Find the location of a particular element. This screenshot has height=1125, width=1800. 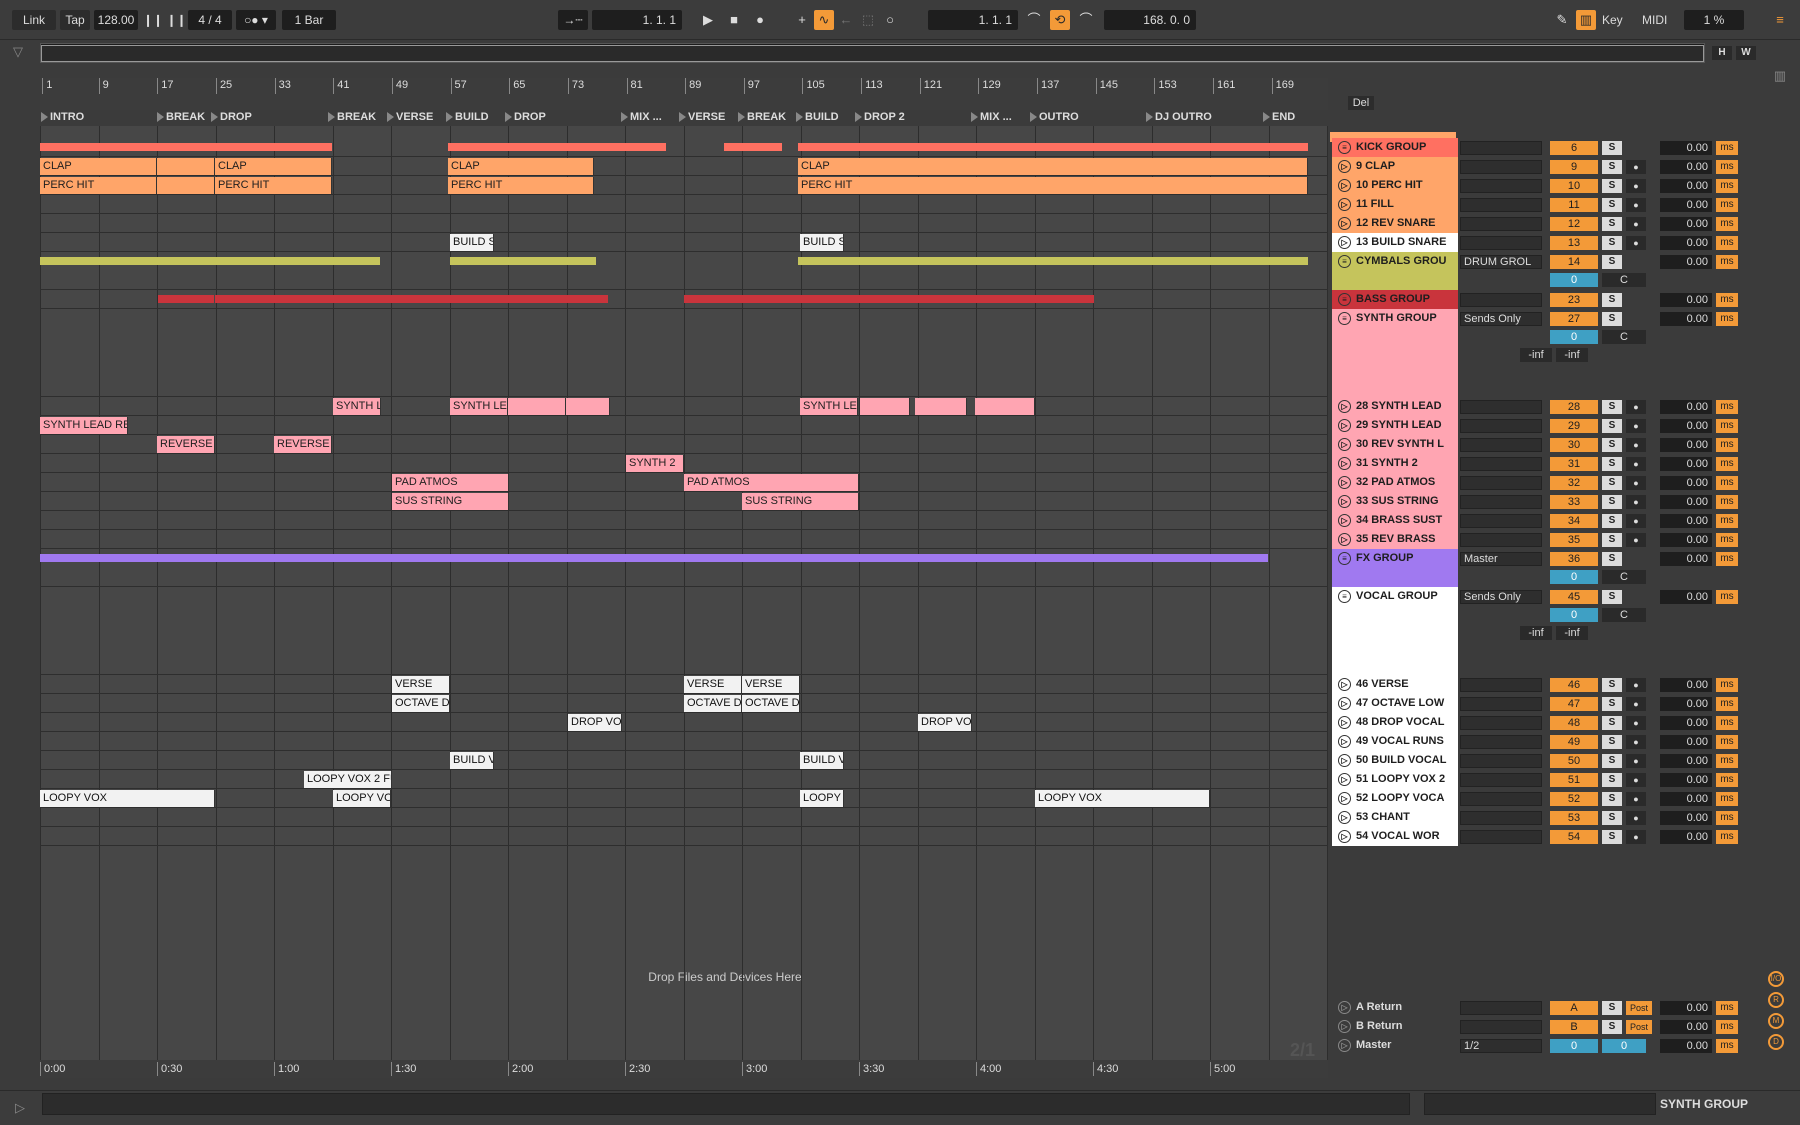

zoom-height-button: H is located at coordinates (1722, 53).